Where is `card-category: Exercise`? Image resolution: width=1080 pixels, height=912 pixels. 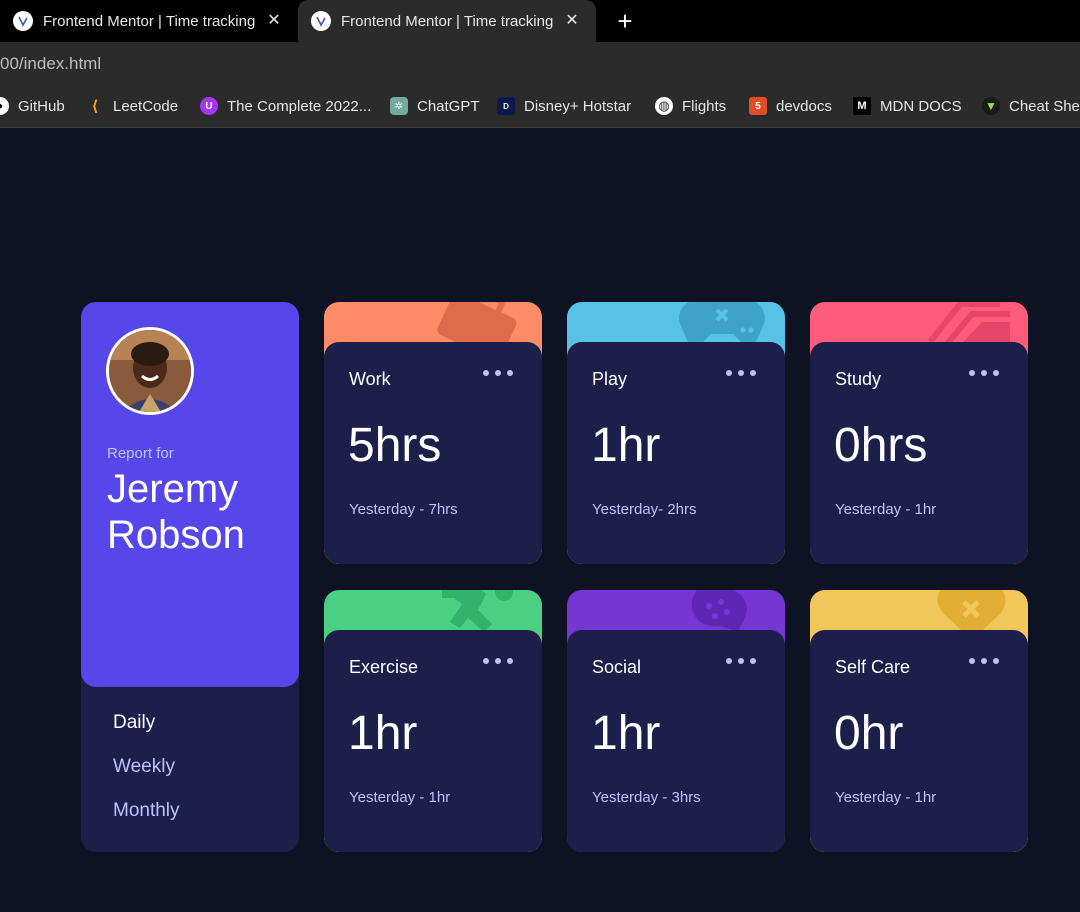
card-category: Exercise is located at coordinates (384, 667).